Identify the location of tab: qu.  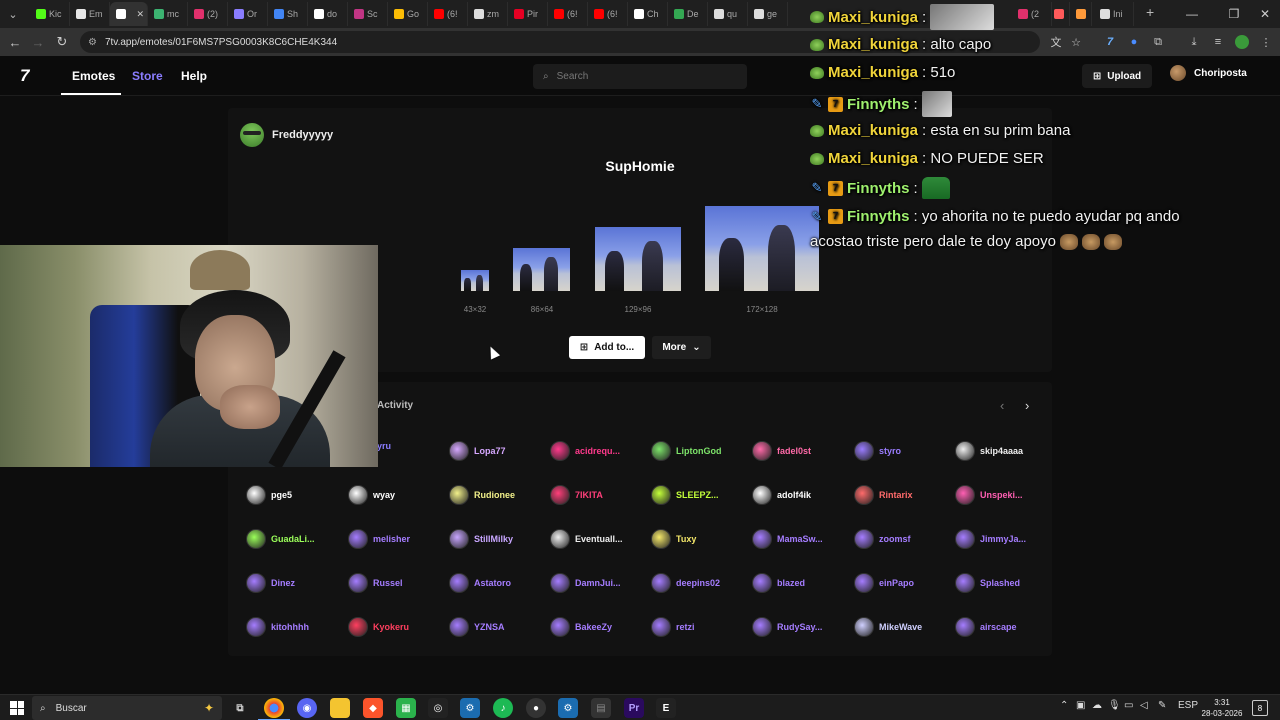
(728, 14).